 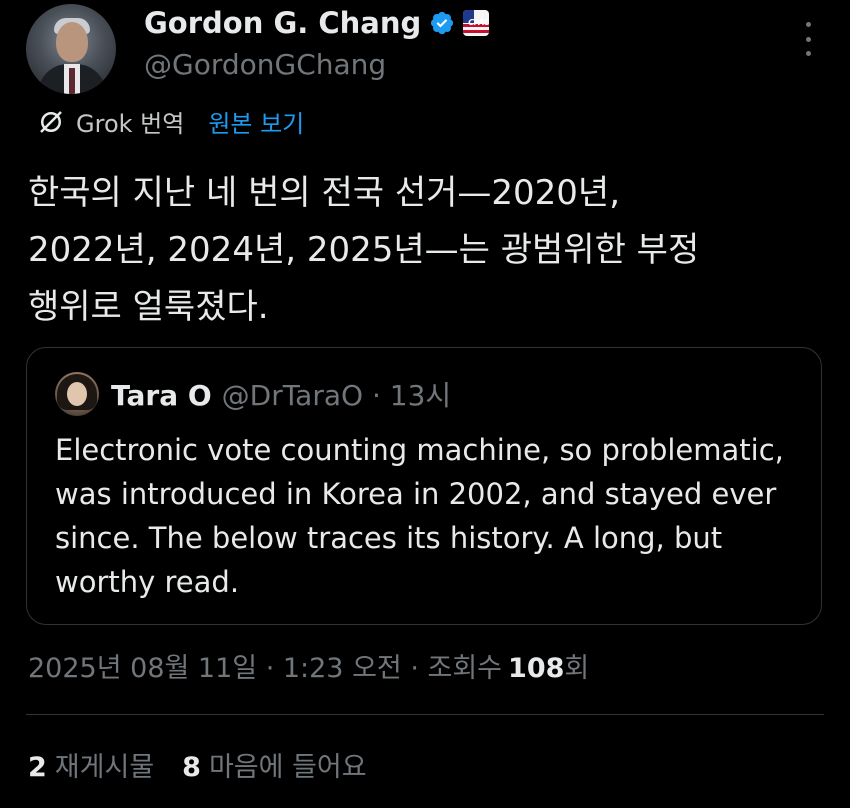 What do you see at coordinates (476, 23) in the screenshot?
I see `affiliate-badge-icon: CPAC` at bounding box center [476, 23].